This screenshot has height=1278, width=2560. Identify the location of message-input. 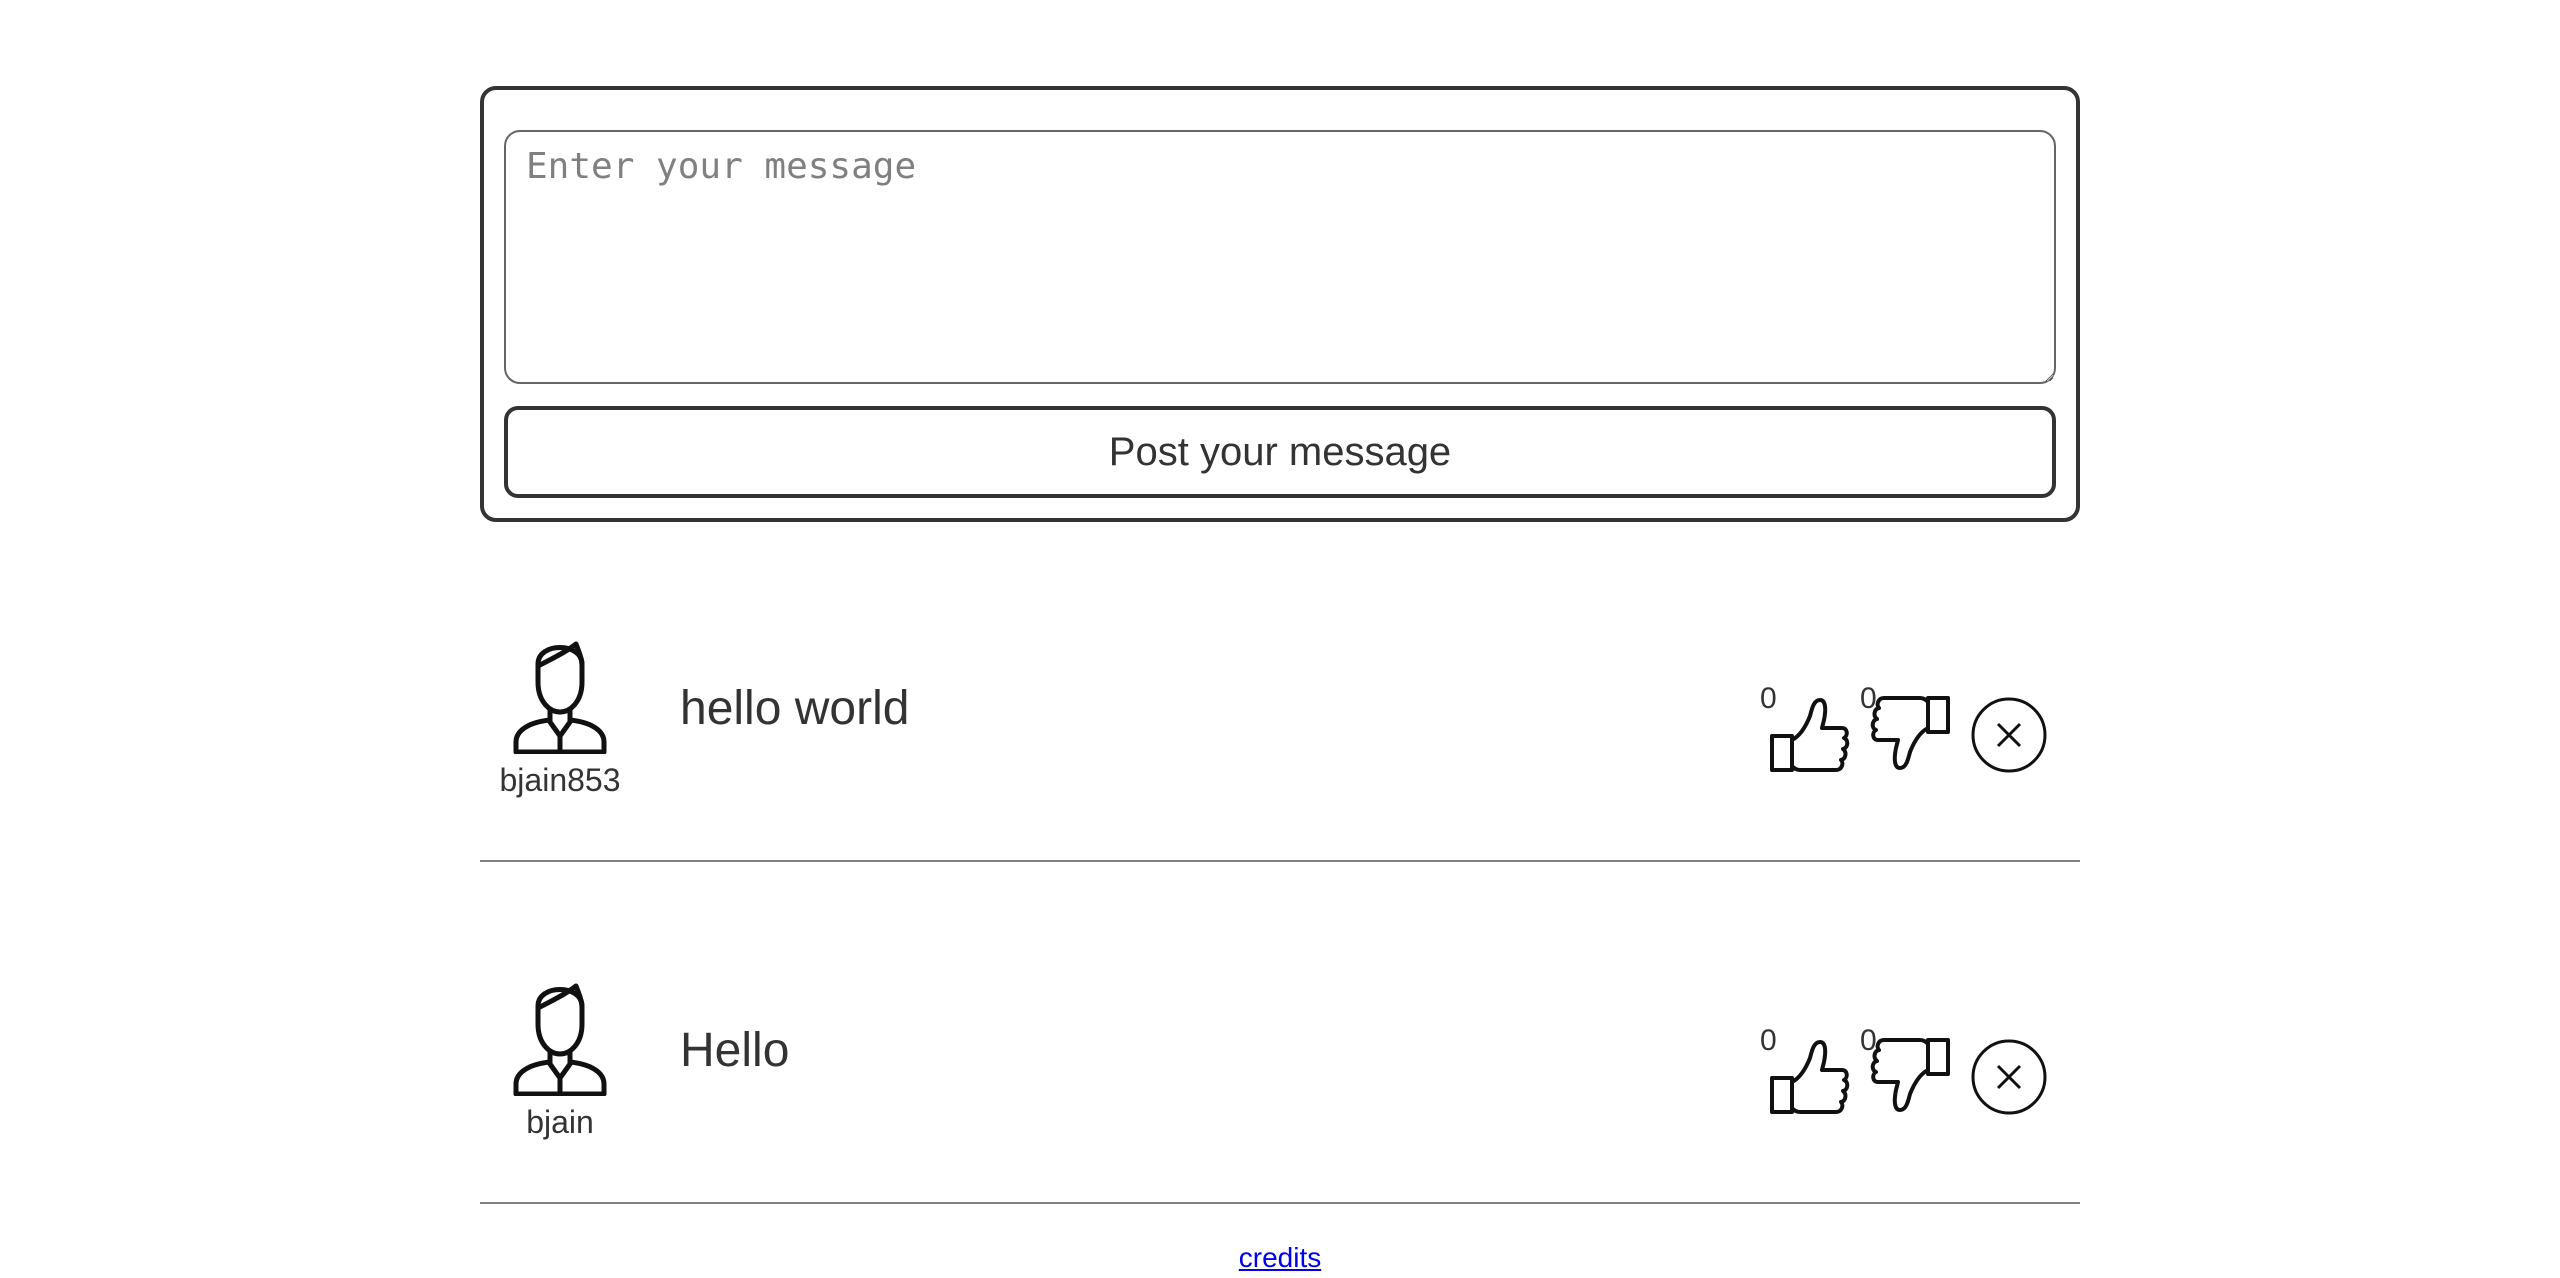
(1280, 257).